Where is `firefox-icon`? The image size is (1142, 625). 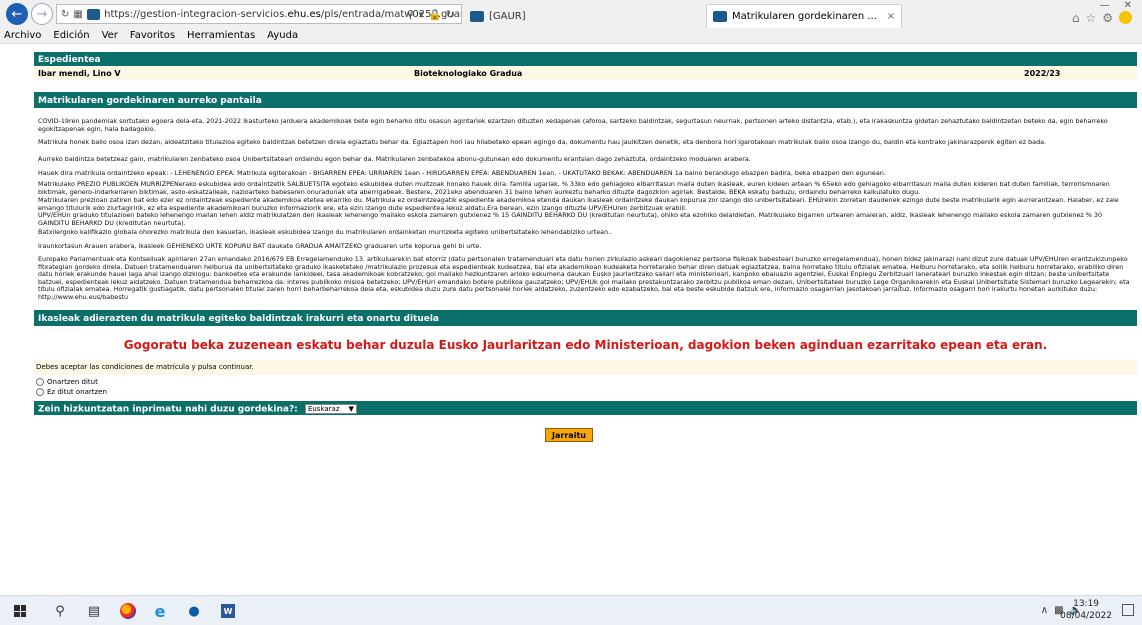 firefox-icon is located at coordinates (128, 611).